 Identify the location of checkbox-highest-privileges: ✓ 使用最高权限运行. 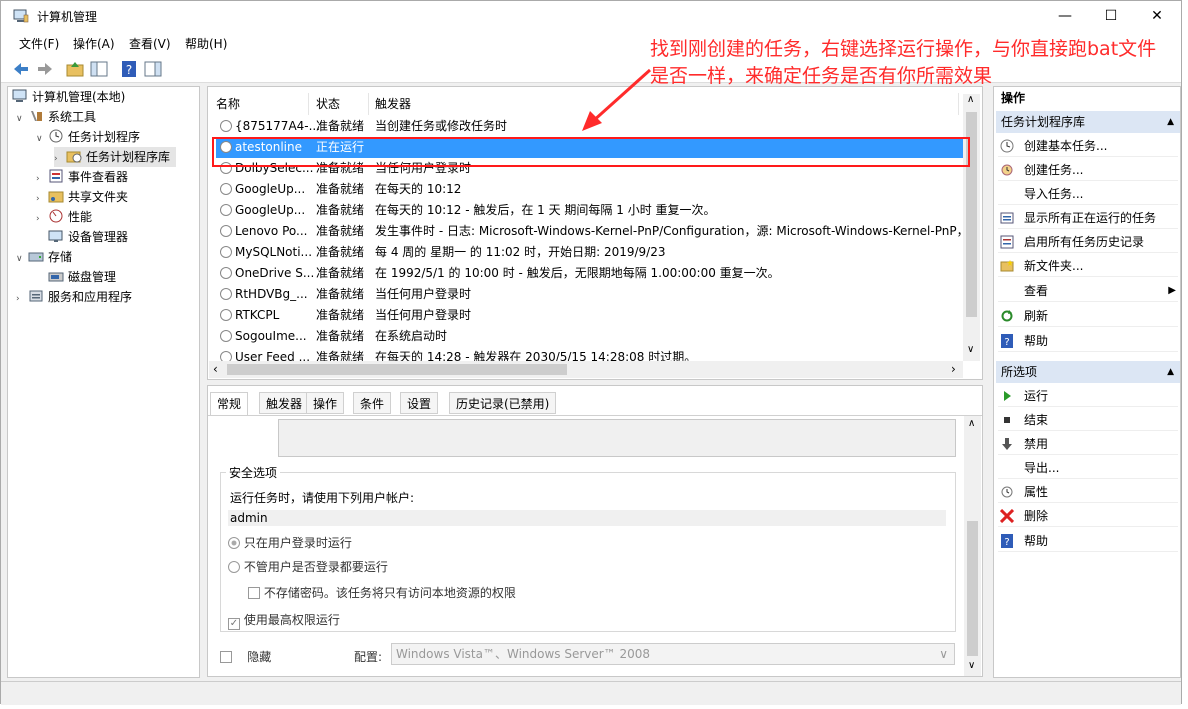
(284, 620).